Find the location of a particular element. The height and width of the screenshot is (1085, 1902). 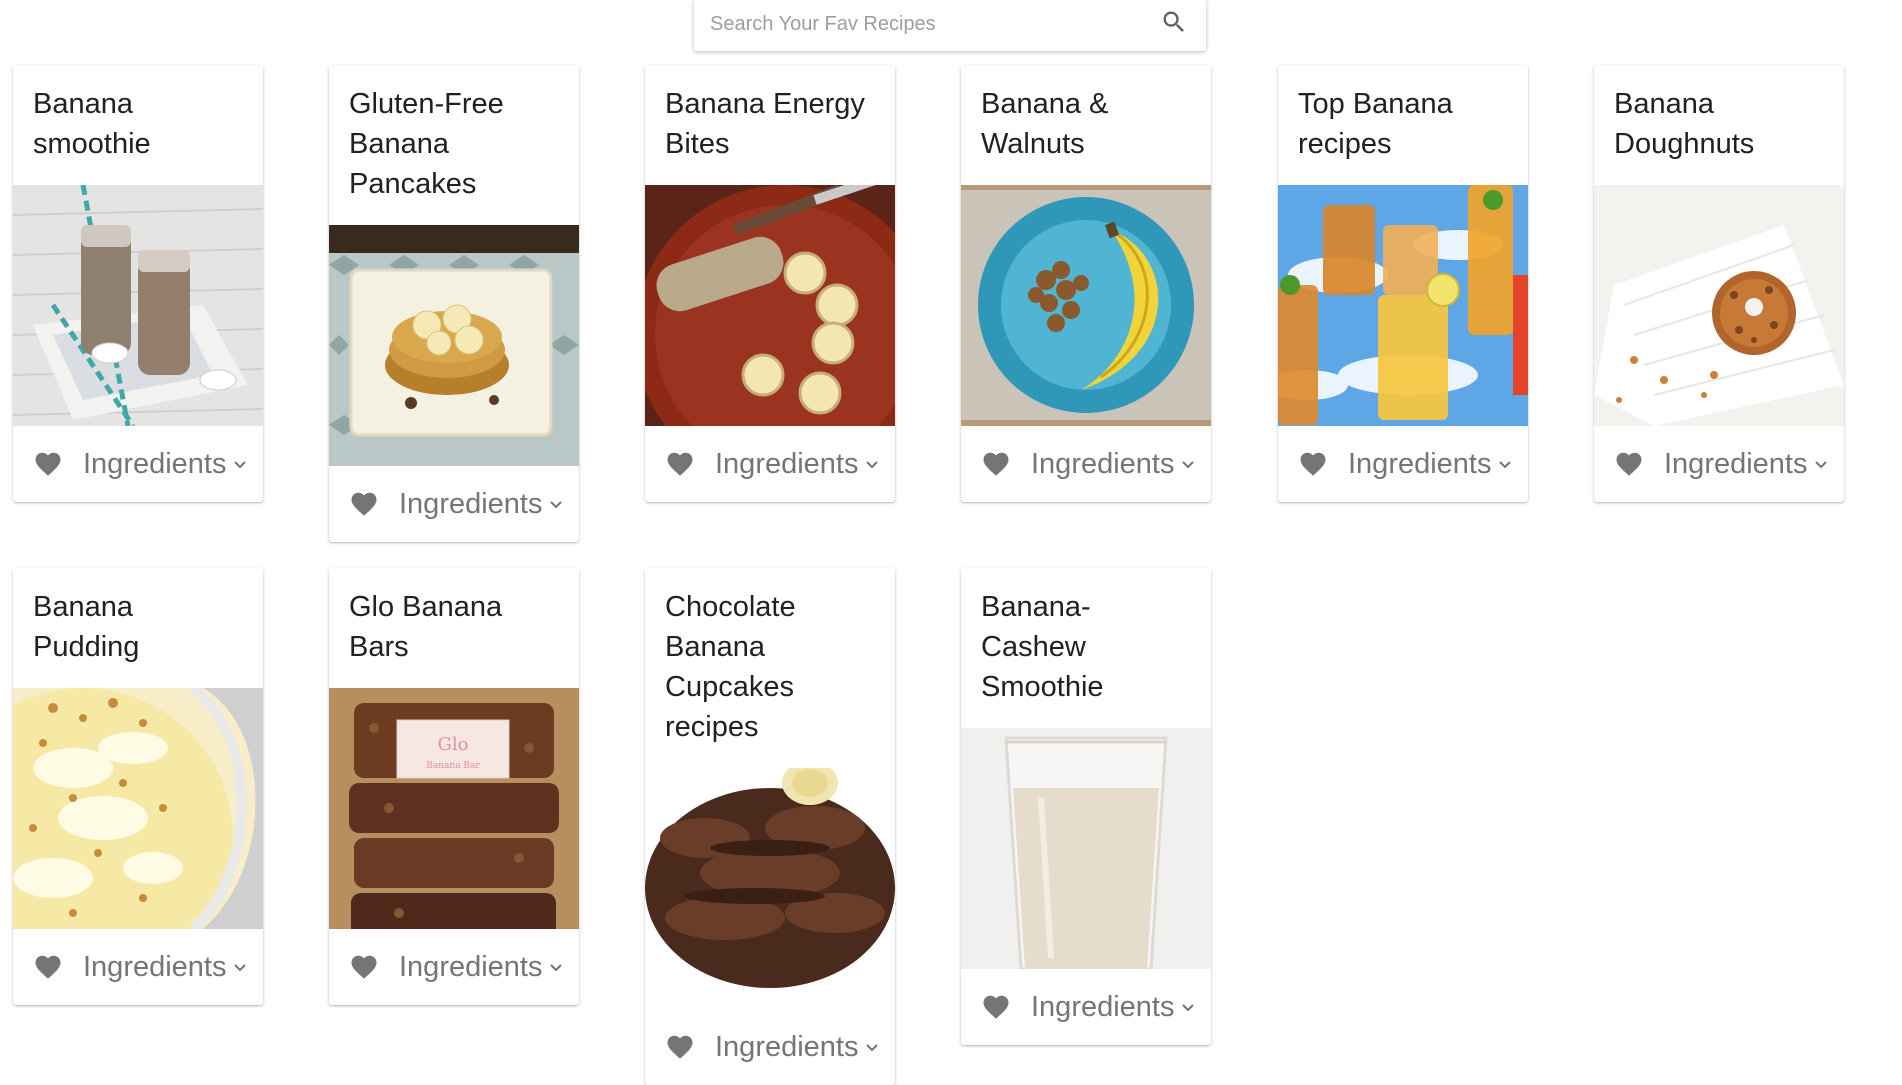

recipe-title: Banana Doughnuts is located at coordinates (1684, 124).